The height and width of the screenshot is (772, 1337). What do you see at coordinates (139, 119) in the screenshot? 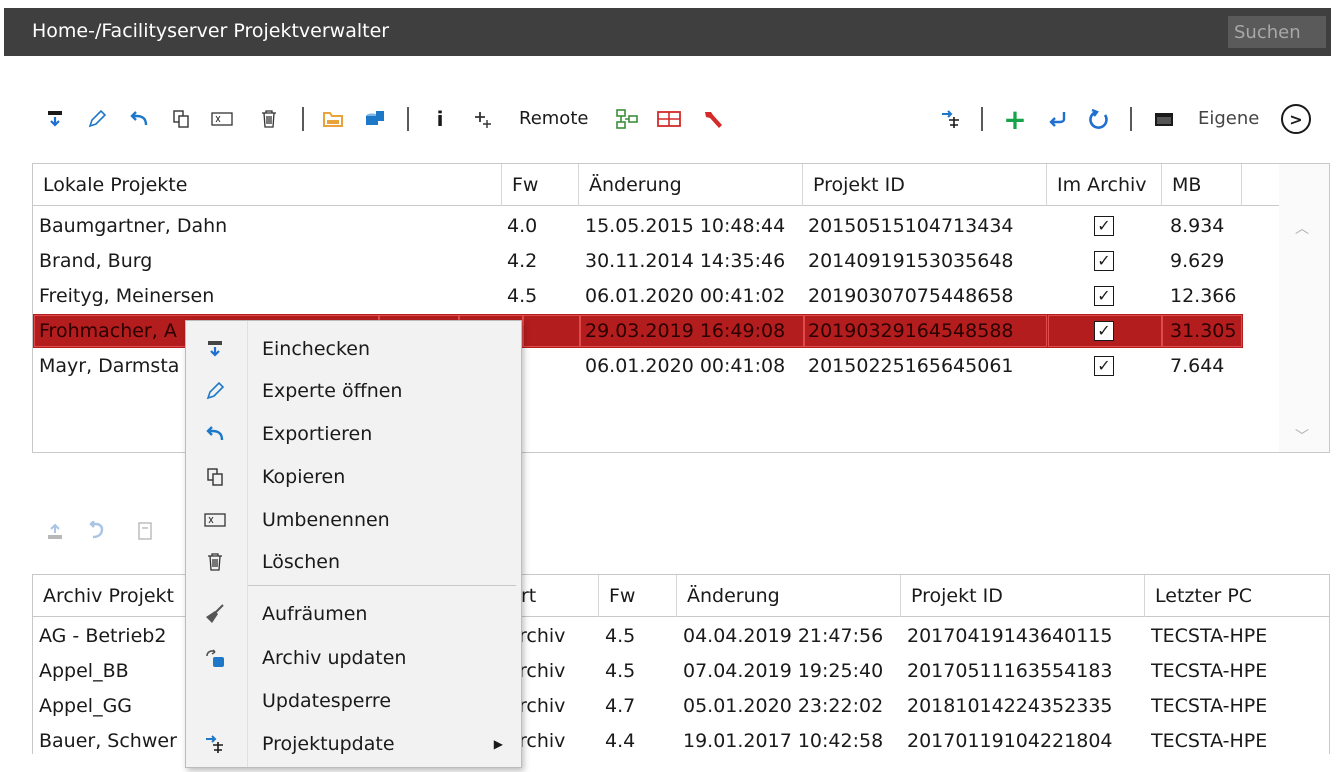
I see `undo-arrow-icon` at bounding box center [139, 119].